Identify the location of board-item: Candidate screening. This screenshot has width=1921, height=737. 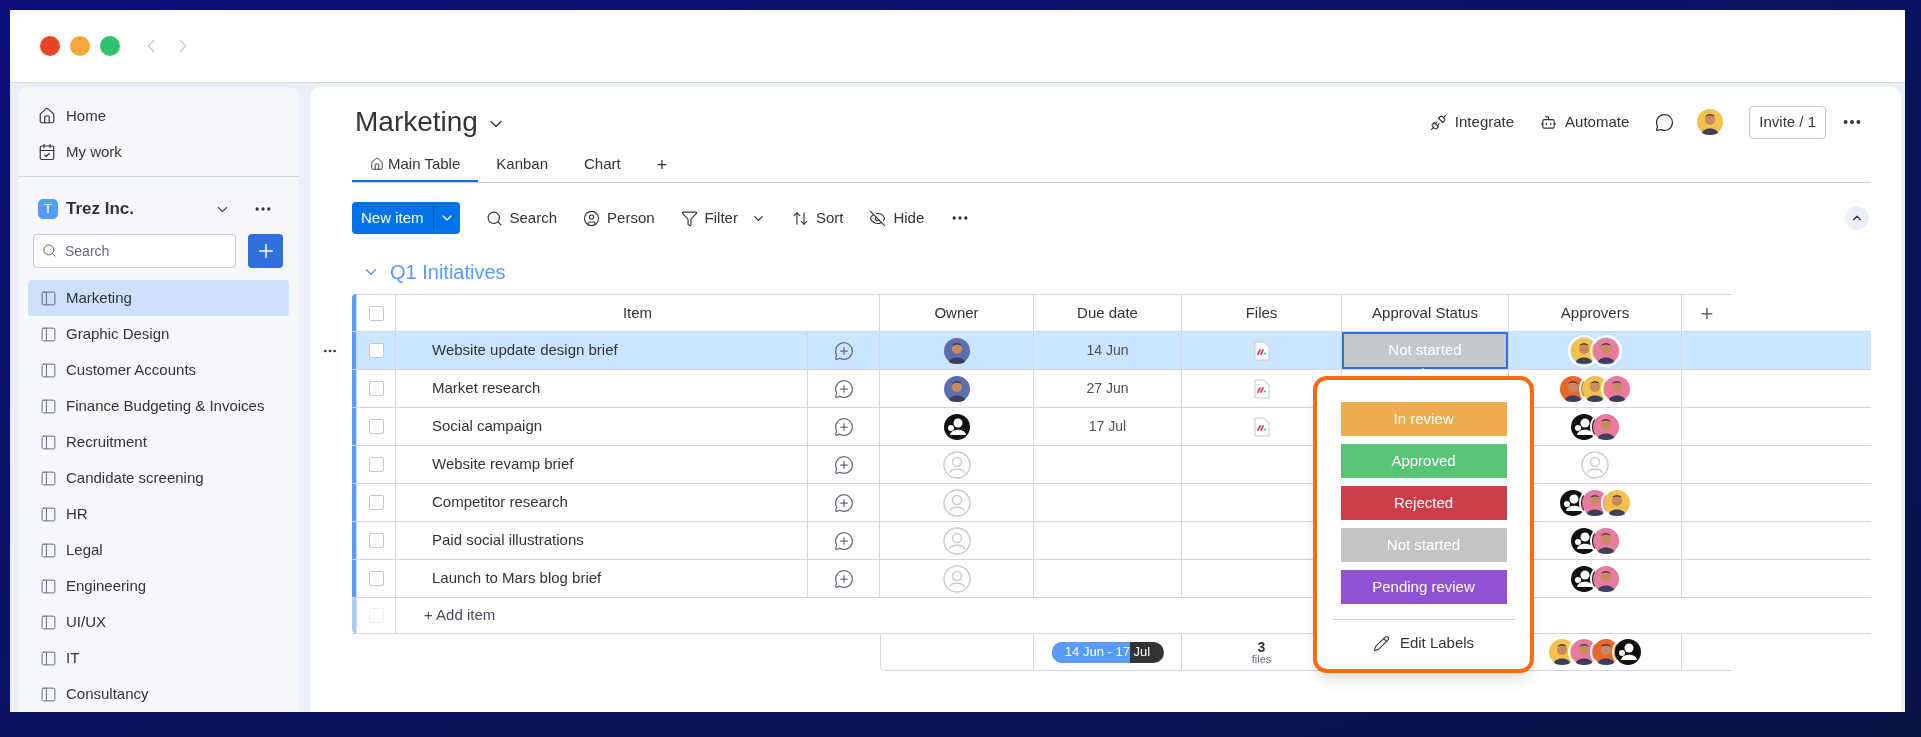
(158, 478).